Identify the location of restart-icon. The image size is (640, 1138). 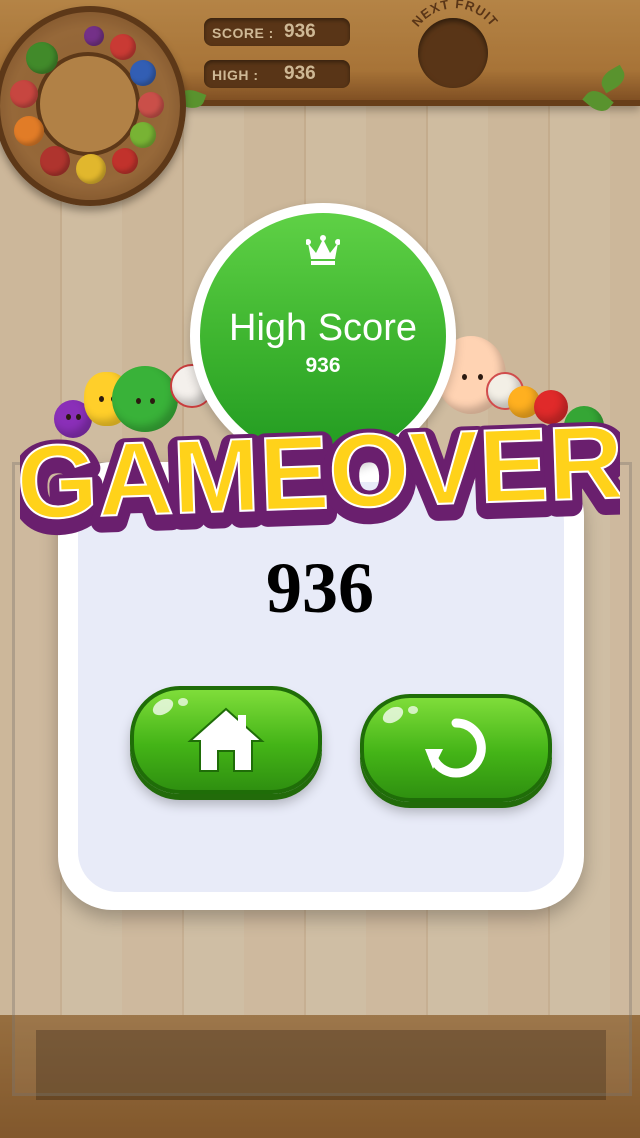
(455, 748).